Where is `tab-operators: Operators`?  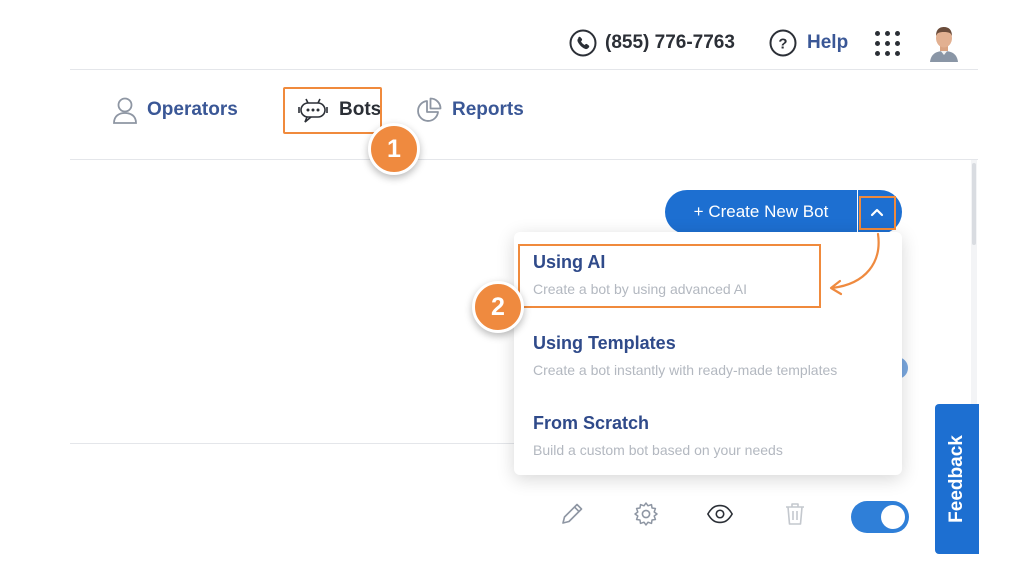
tab-operators: Operators is located at coordinates (175, 110).